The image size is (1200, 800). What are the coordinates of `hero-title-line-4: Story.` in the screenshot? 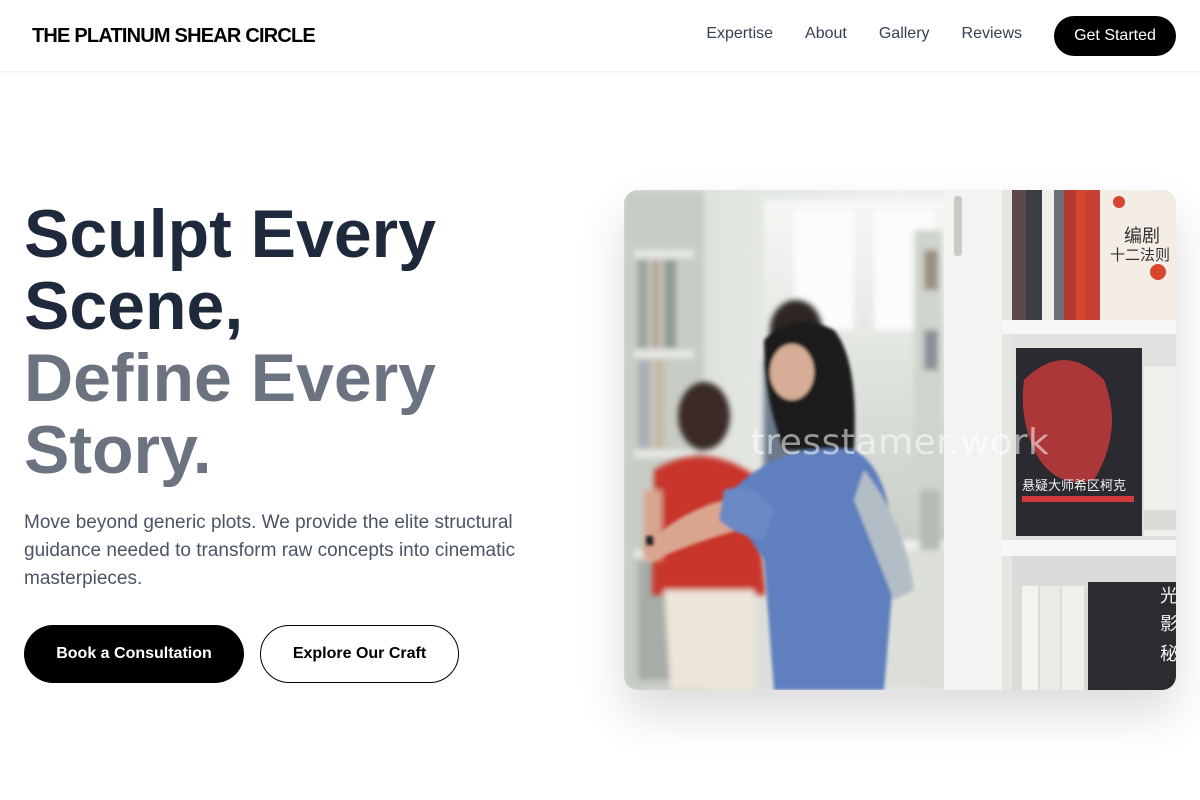 It's located at (118, 450).